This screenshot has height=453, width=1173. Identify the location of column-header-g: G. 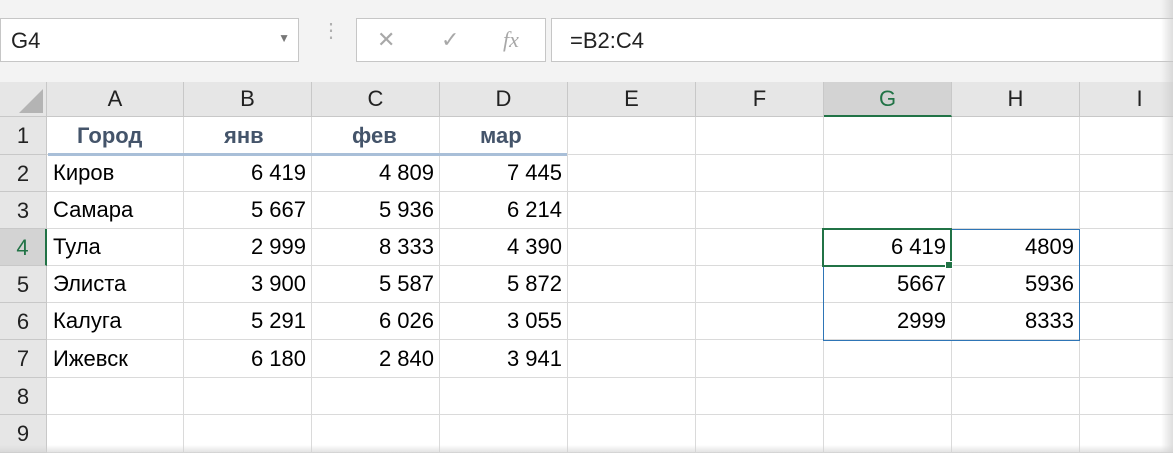
(888, 99).